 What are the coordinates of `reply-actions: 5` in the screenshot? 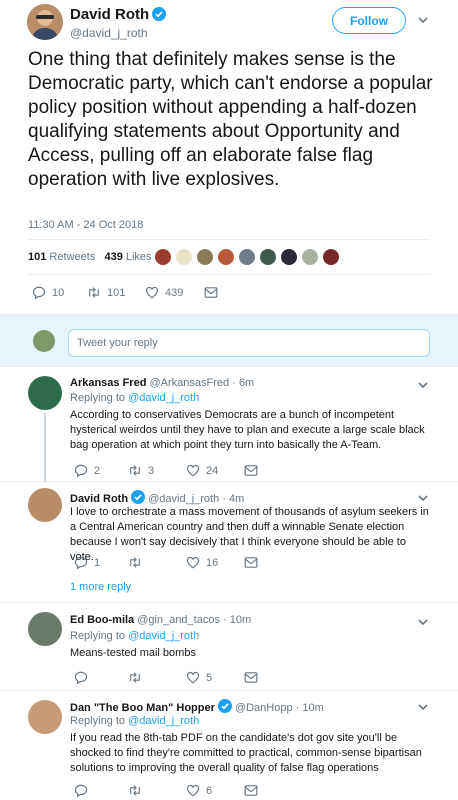 It's located at (204, 678).